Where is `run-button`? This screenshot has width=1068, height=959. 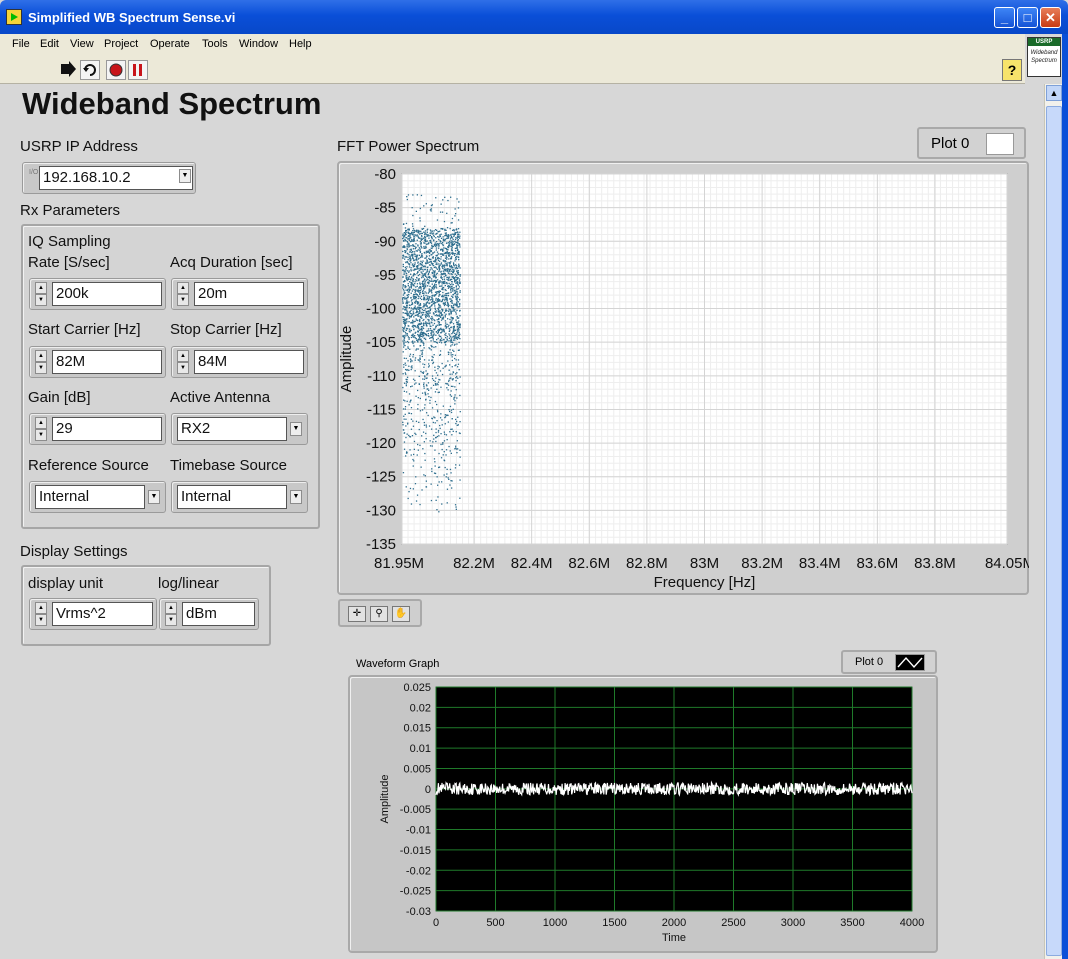
run-button is located at coordinates (68, 70).